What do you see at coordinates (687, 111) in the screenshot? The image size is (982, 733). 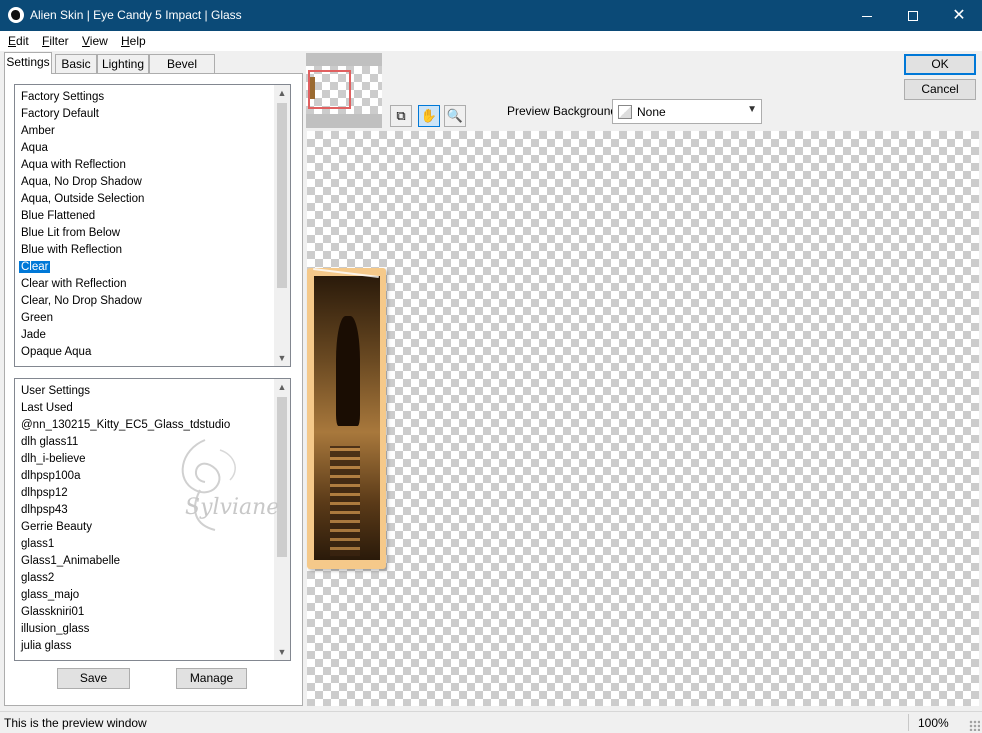 I see `preview-background-select: None ▼` at bounding box center [687, 111].